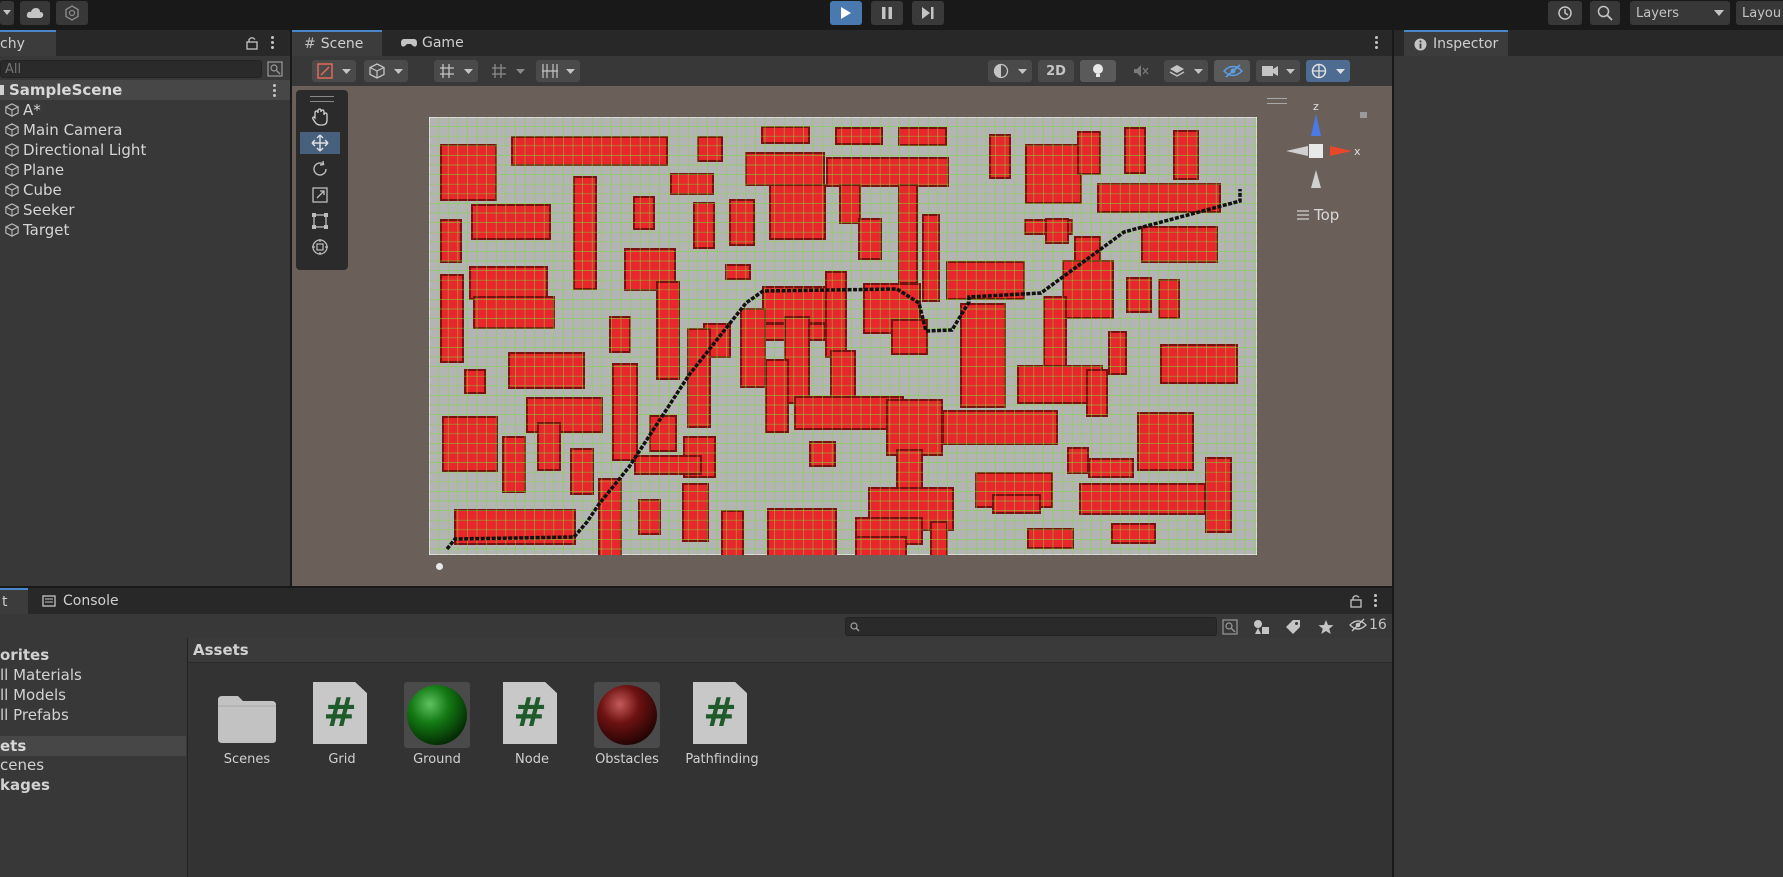  I want to click on hand-tool-button, so click(320, 117).